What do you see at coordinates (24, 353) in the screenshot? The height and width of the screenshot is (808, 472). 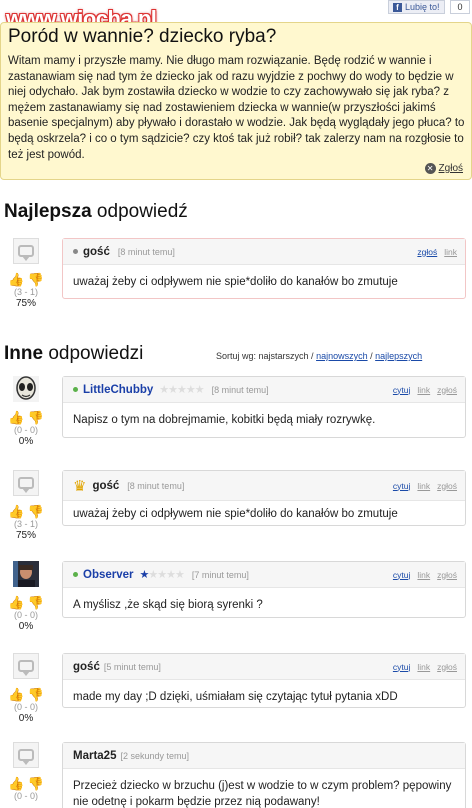 I see `others-heading-bold: Inne` at bounding box center [24, 353].